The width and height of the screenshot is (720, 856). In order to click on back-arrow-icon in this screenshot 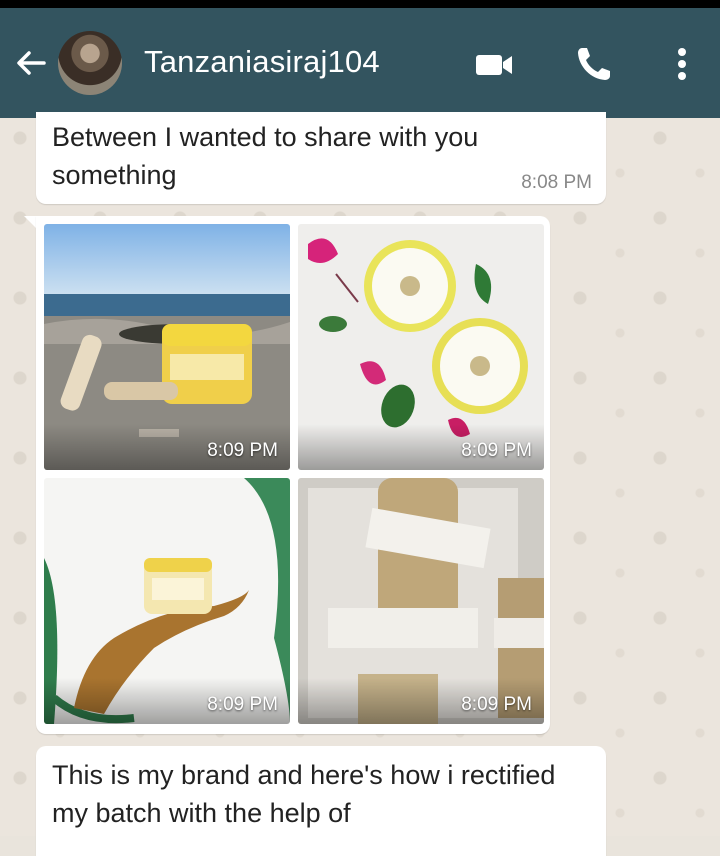, I will do `click(31, 63)`.